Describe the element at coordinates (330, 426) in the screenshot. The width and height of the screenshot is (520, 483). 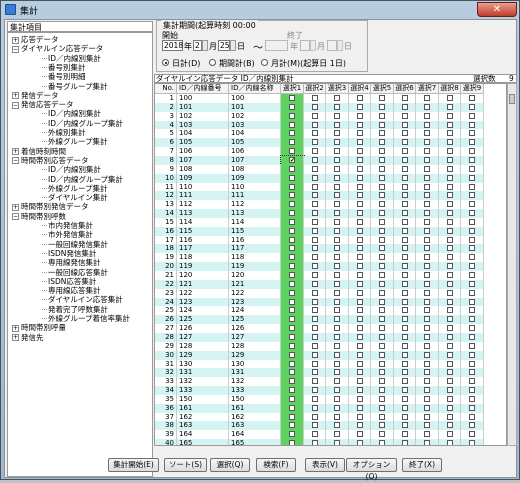
I see `table-row: 38 163 163` at that location.